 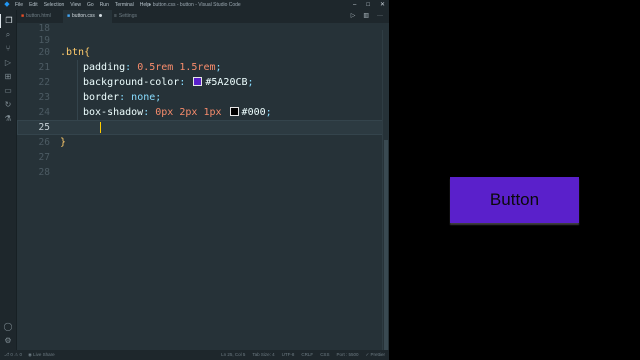 I want to click on line-number: 28, so click(x=44, y=172).